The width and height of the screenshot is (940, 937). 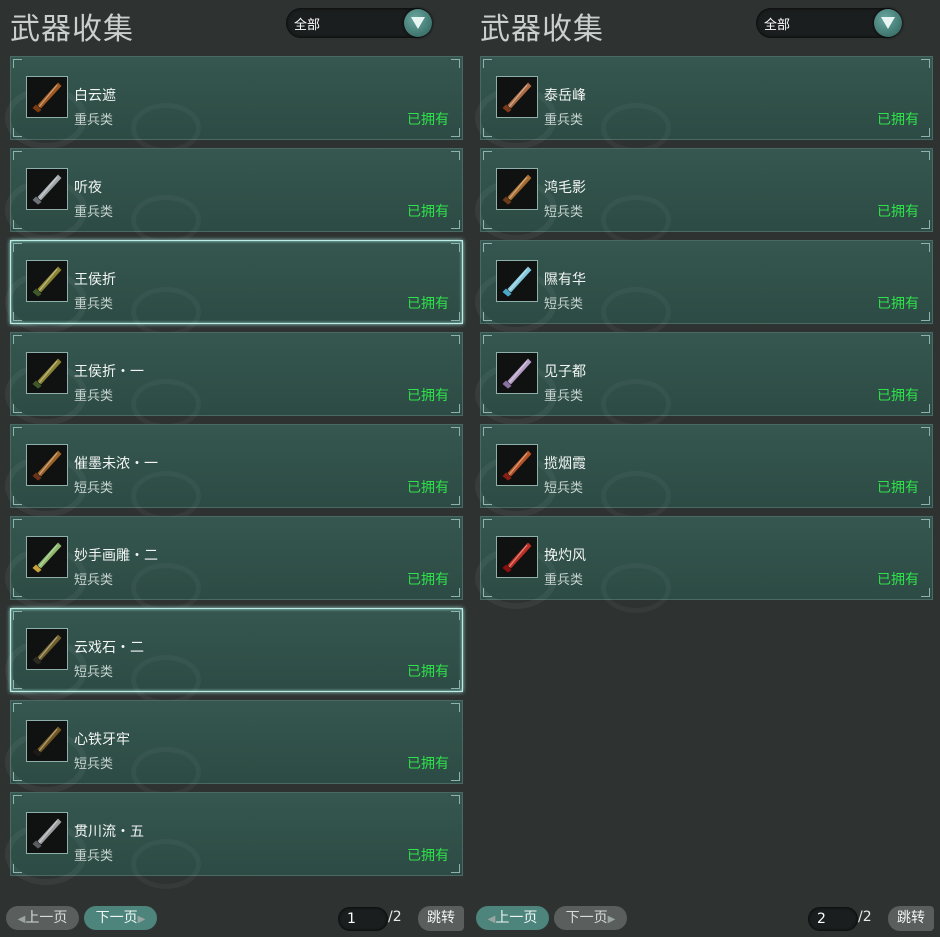 I want to click on weapon-card: 鸿毛影 短兵类 已拥有, so click(x=704, y=196).